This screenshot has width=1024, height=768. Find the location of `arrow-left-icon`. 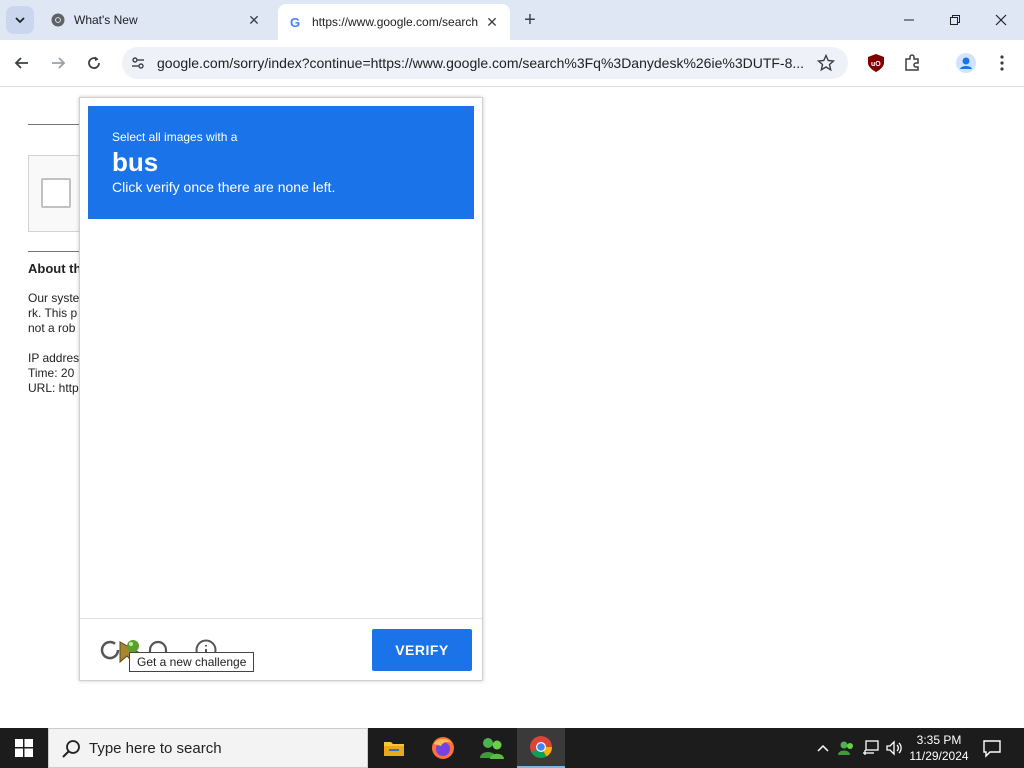

arrow-left-icon is located at coordinates (21, 63).